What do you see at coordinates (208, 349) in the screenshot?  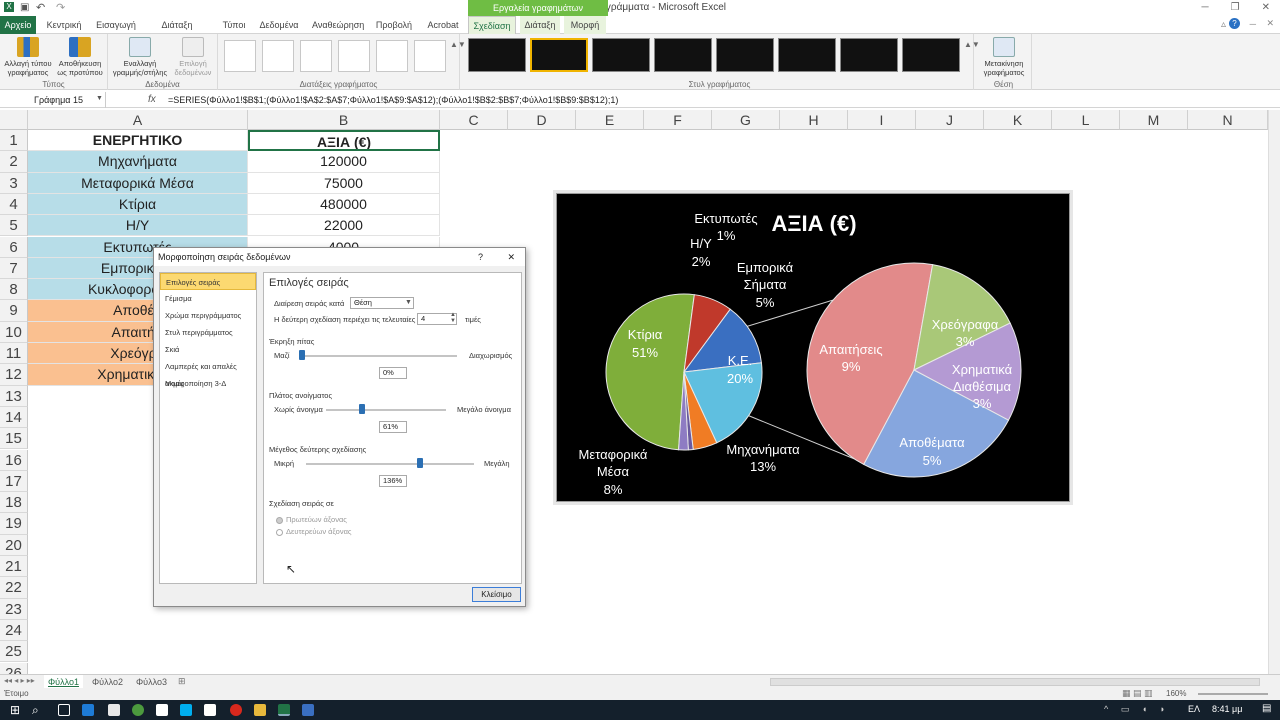 I see `nav-shadow: Σκιά` at bounding box center [208, 349].